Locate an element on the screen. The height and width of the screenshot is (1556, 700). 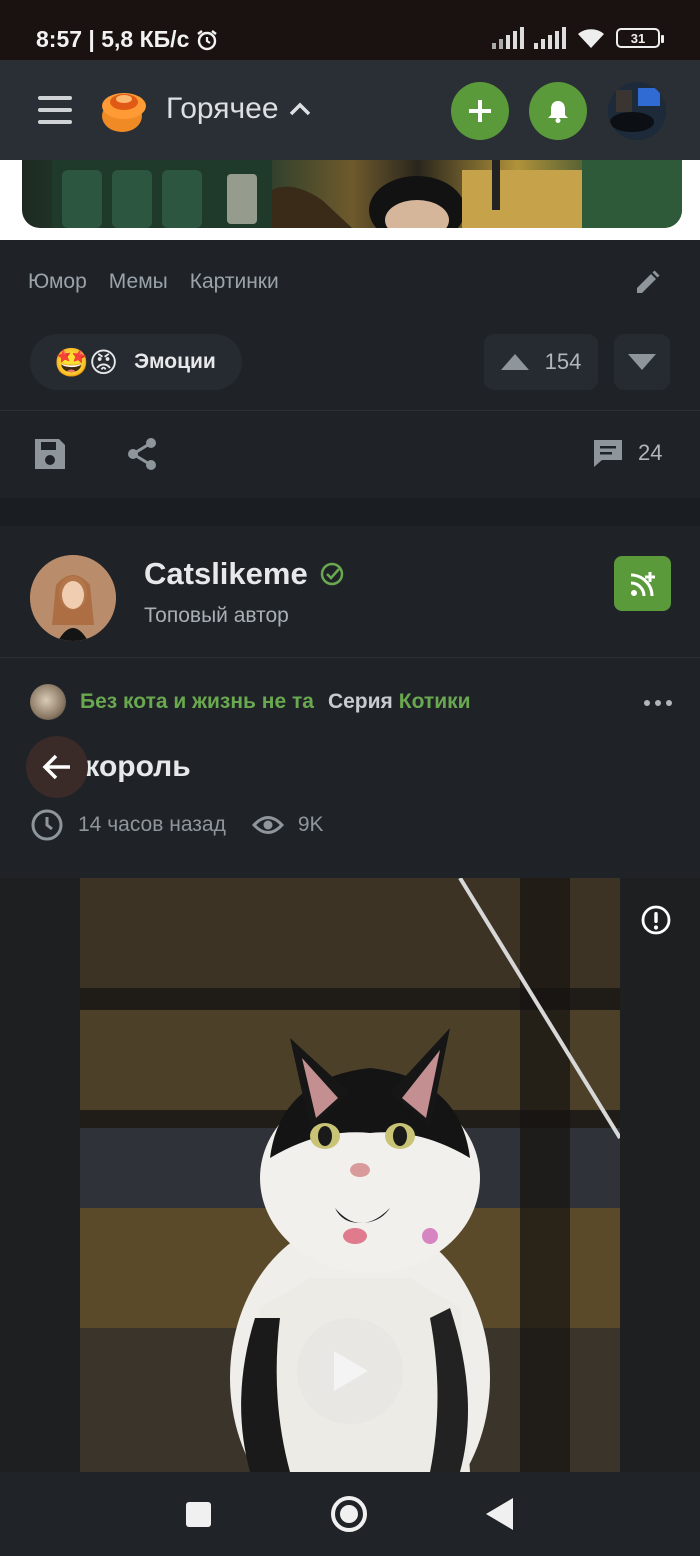
downvote-button is located at coordinates (642, 362).